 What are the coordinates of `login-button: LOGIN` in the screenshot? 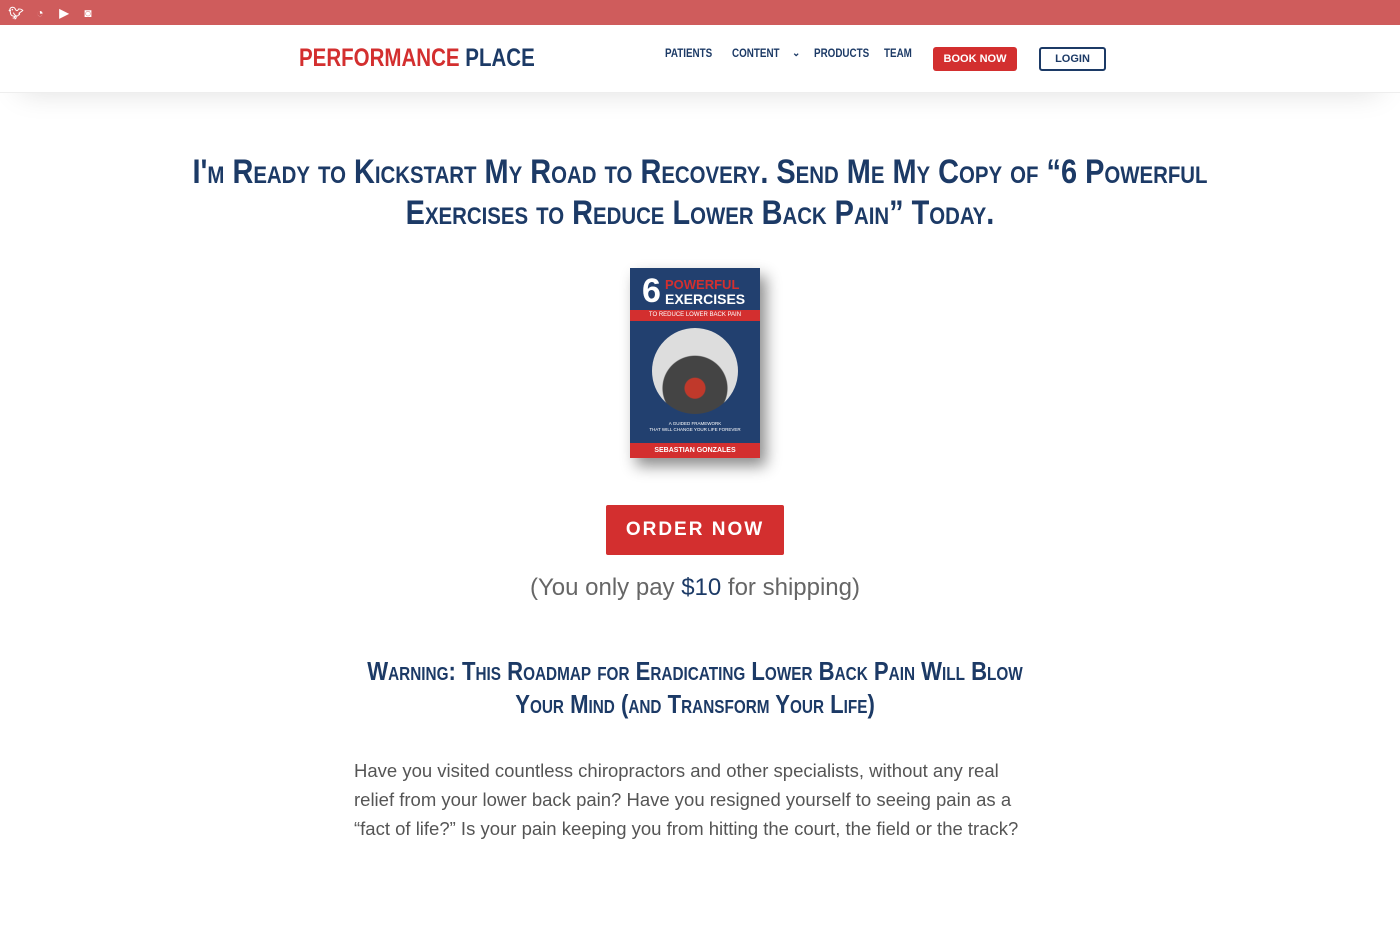 It's located at (1072, 59).